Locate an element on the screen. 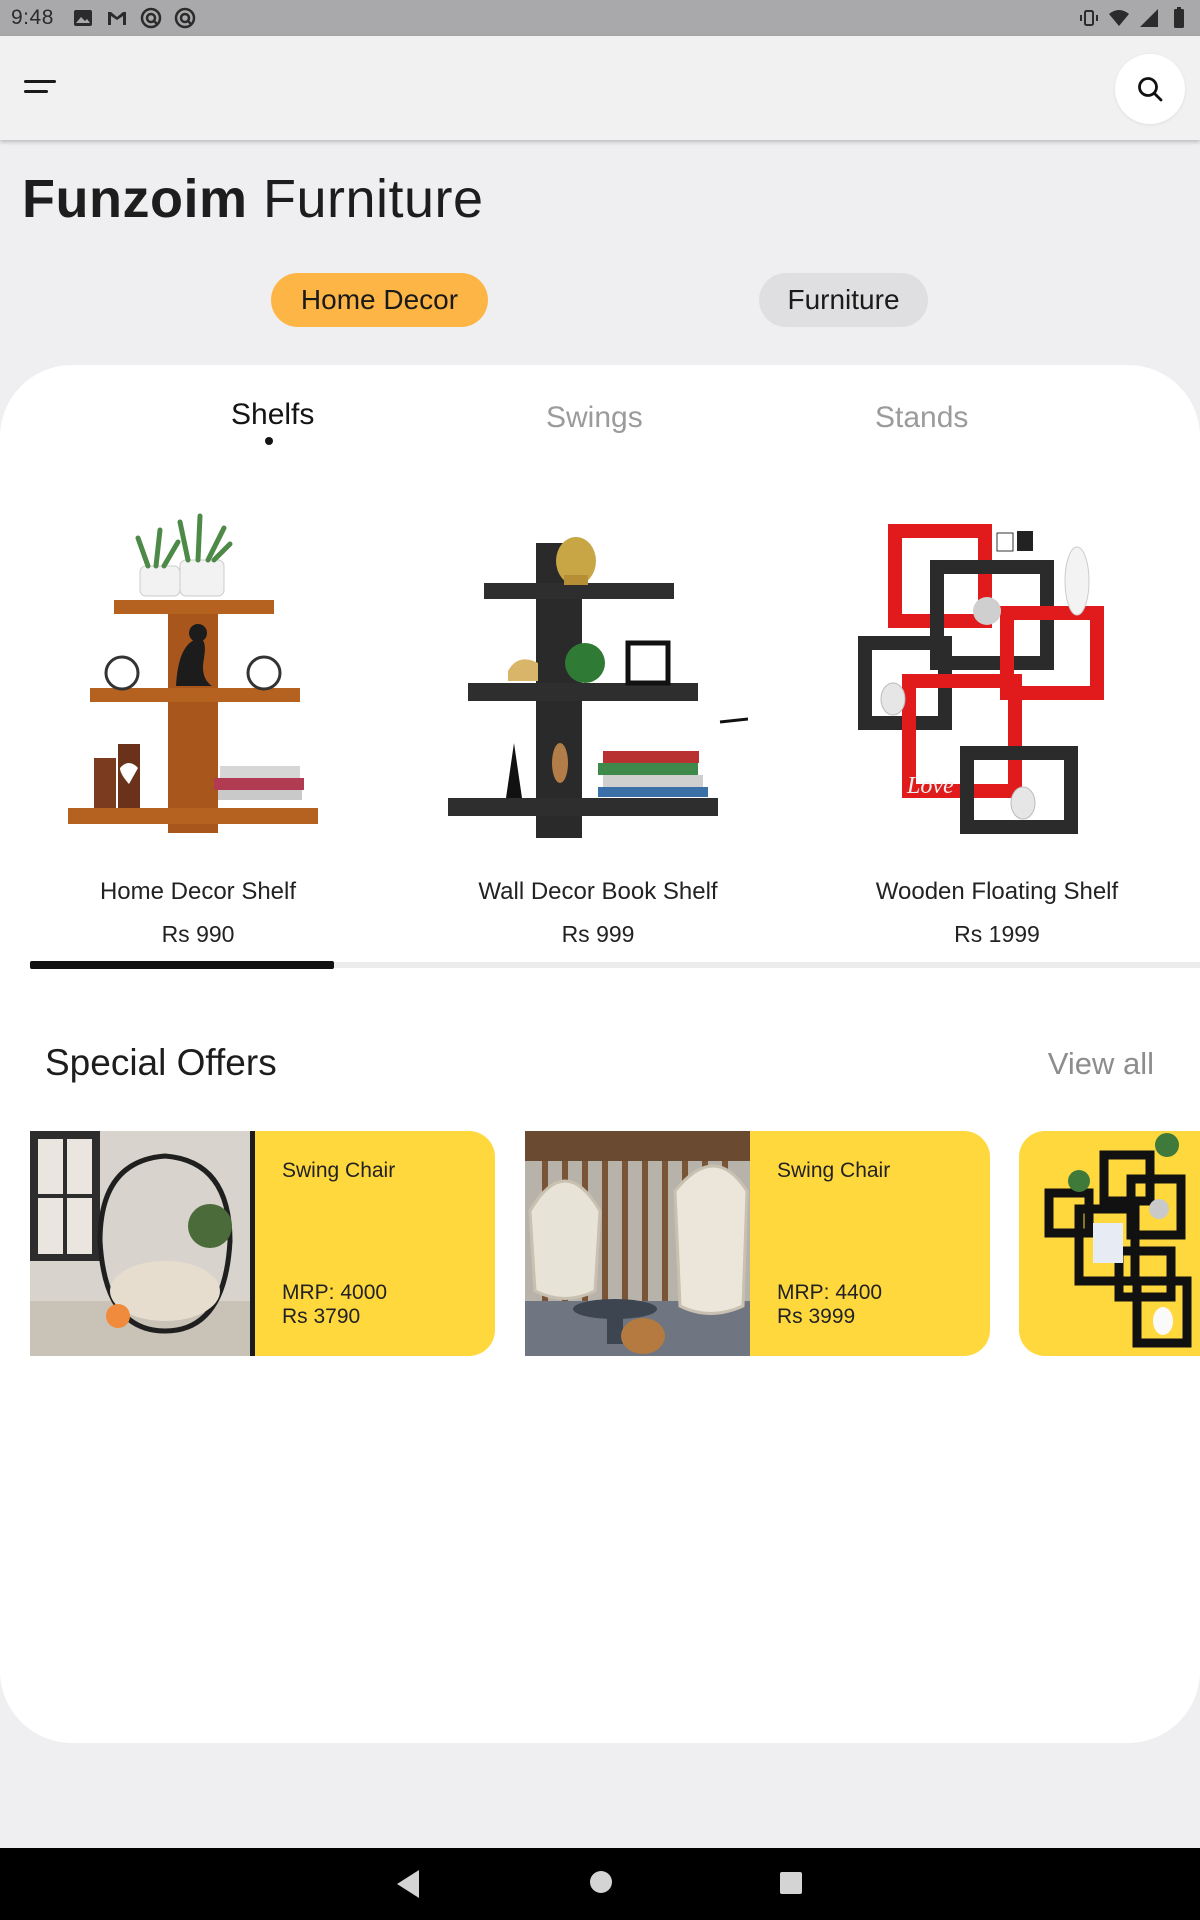 This screenshot has height=1920, width=1200. product-card: Love Wooden Floating Shelf Rs 1999 is located at coordinates (997, 717).